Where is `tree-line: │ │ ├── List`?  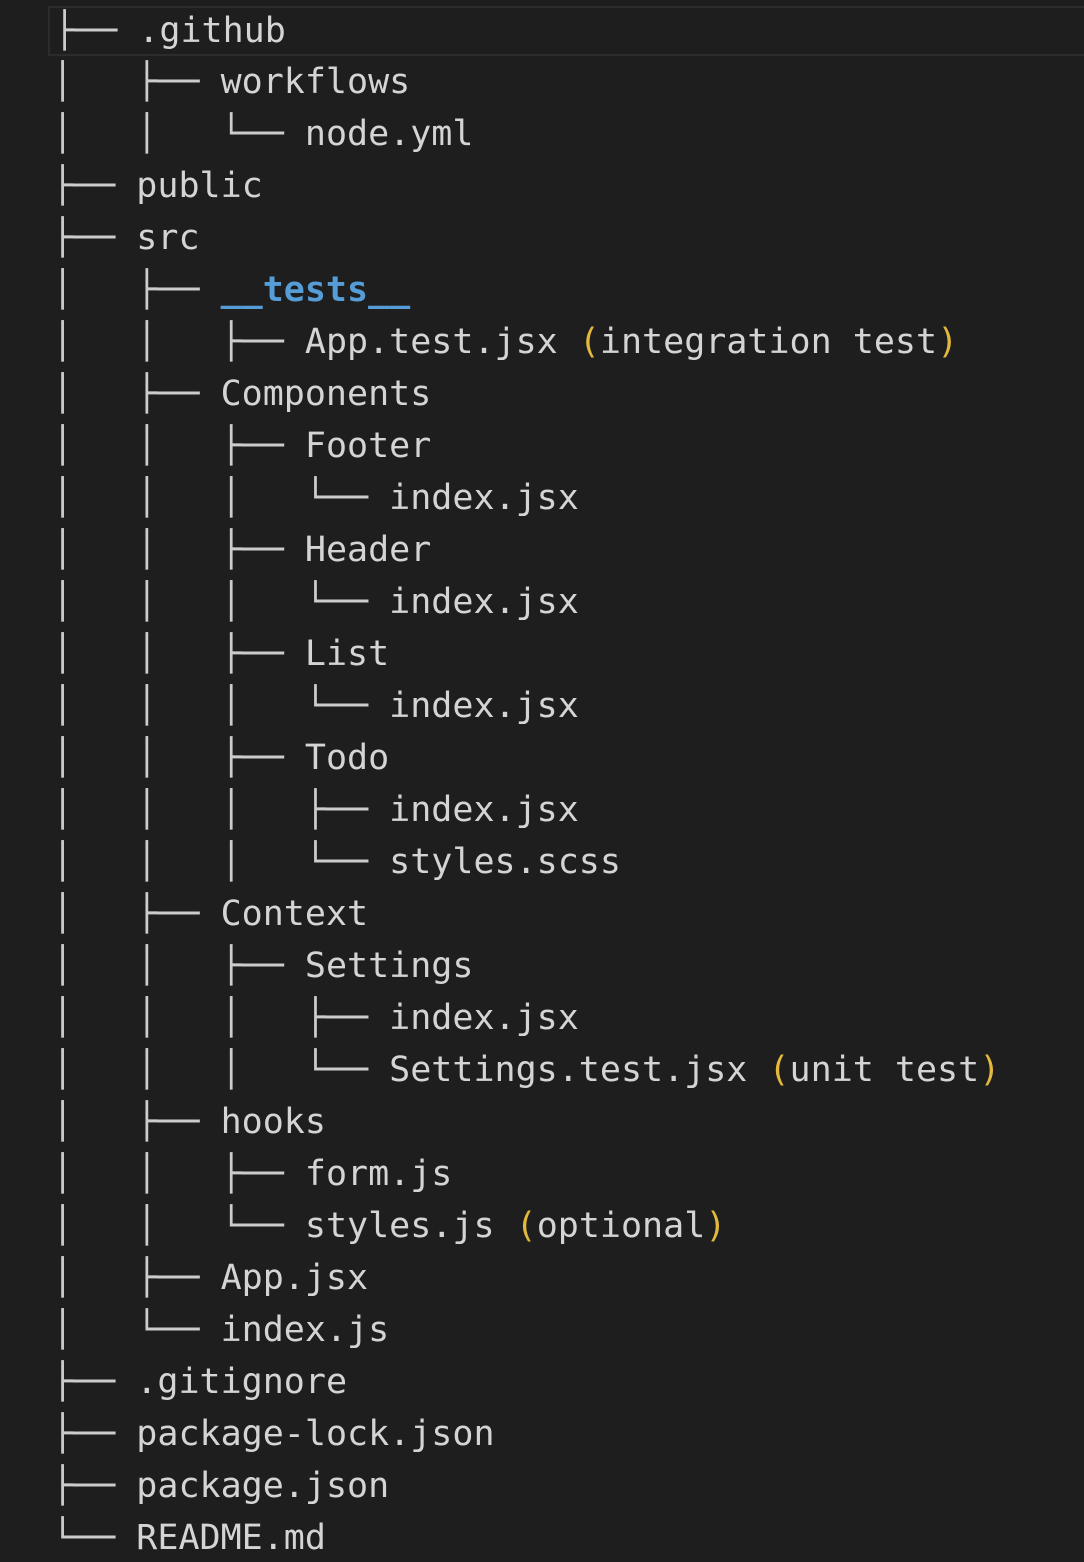 tree-line: │ │ ├── List is located at coordinates (566, 654).